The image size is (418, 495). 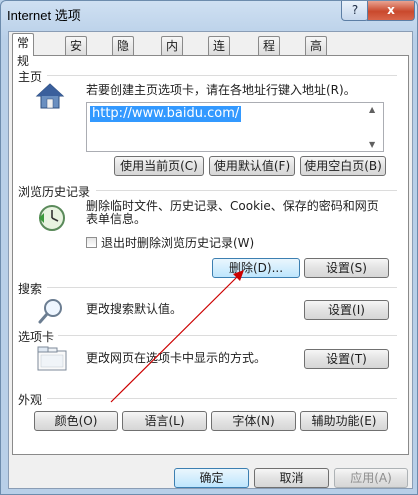 I want to click on annotation-arrow-line, so click(x=174, y=339).